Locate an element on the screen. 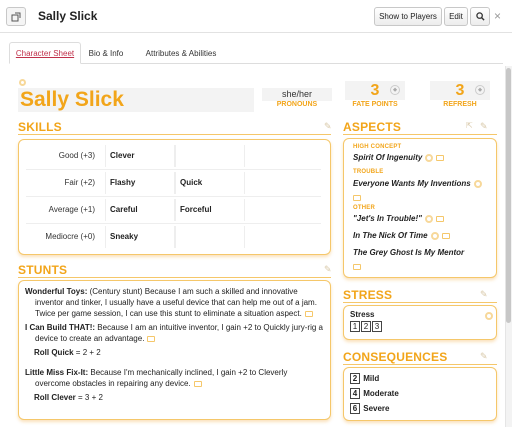 Image resolution: width=512 pixels, height=427 pixels. stunts-header: STUNTS is located at coordinates (43, 270).